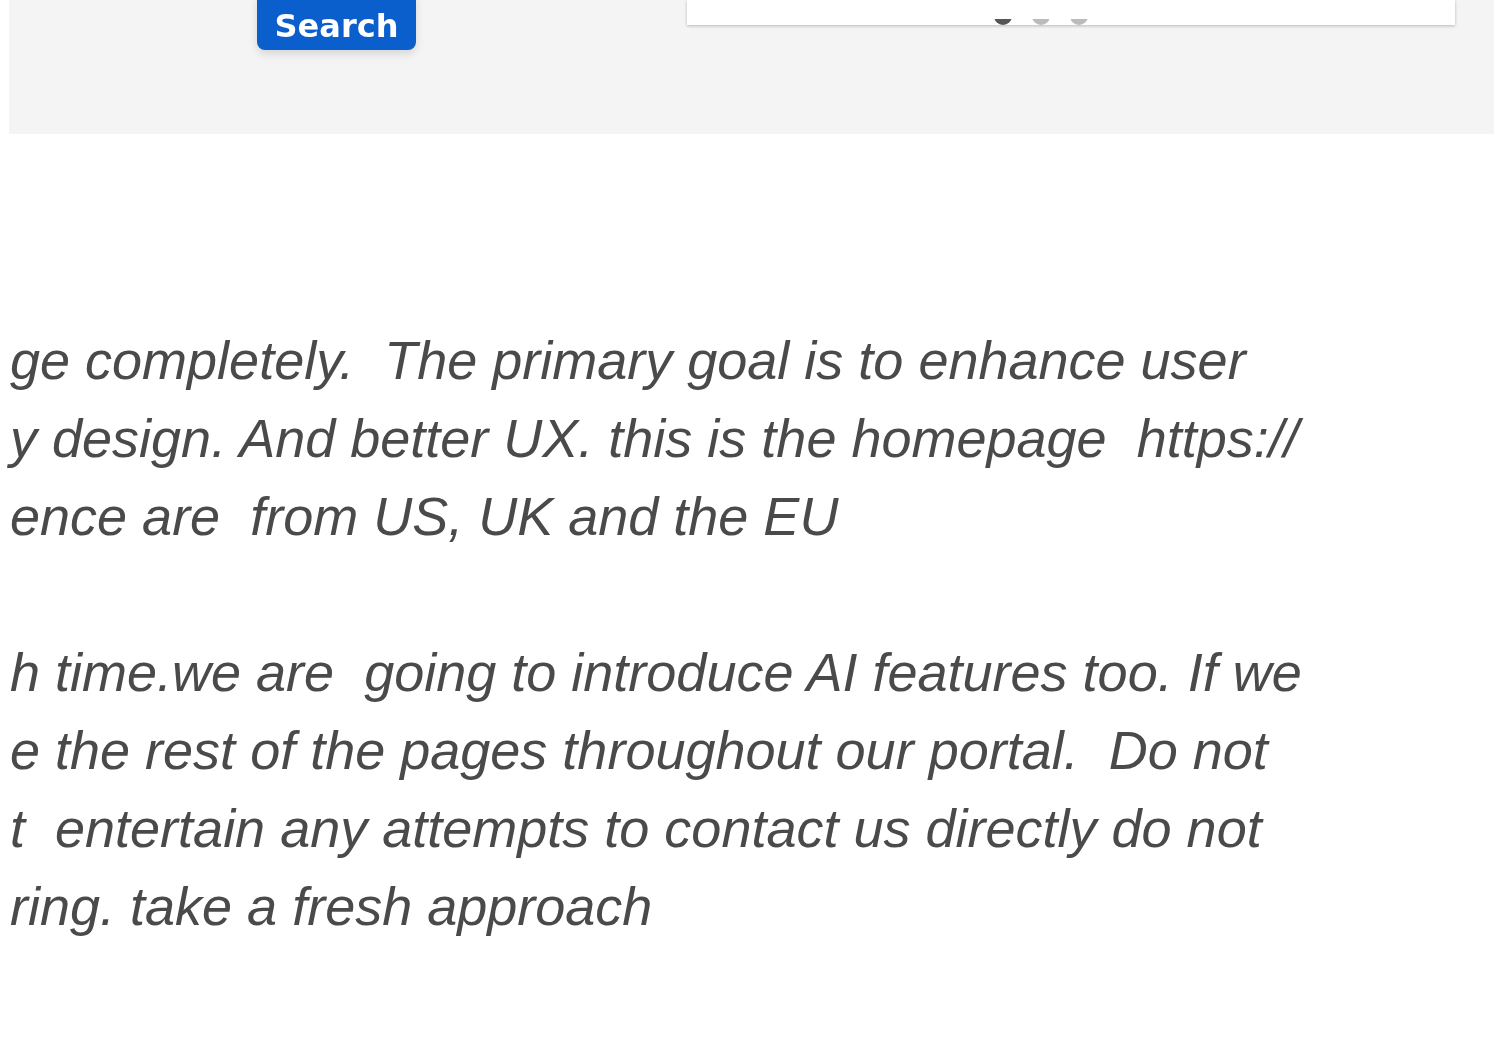  I want to click on text-line: ring. take a fresh approach, so click(331, 906).